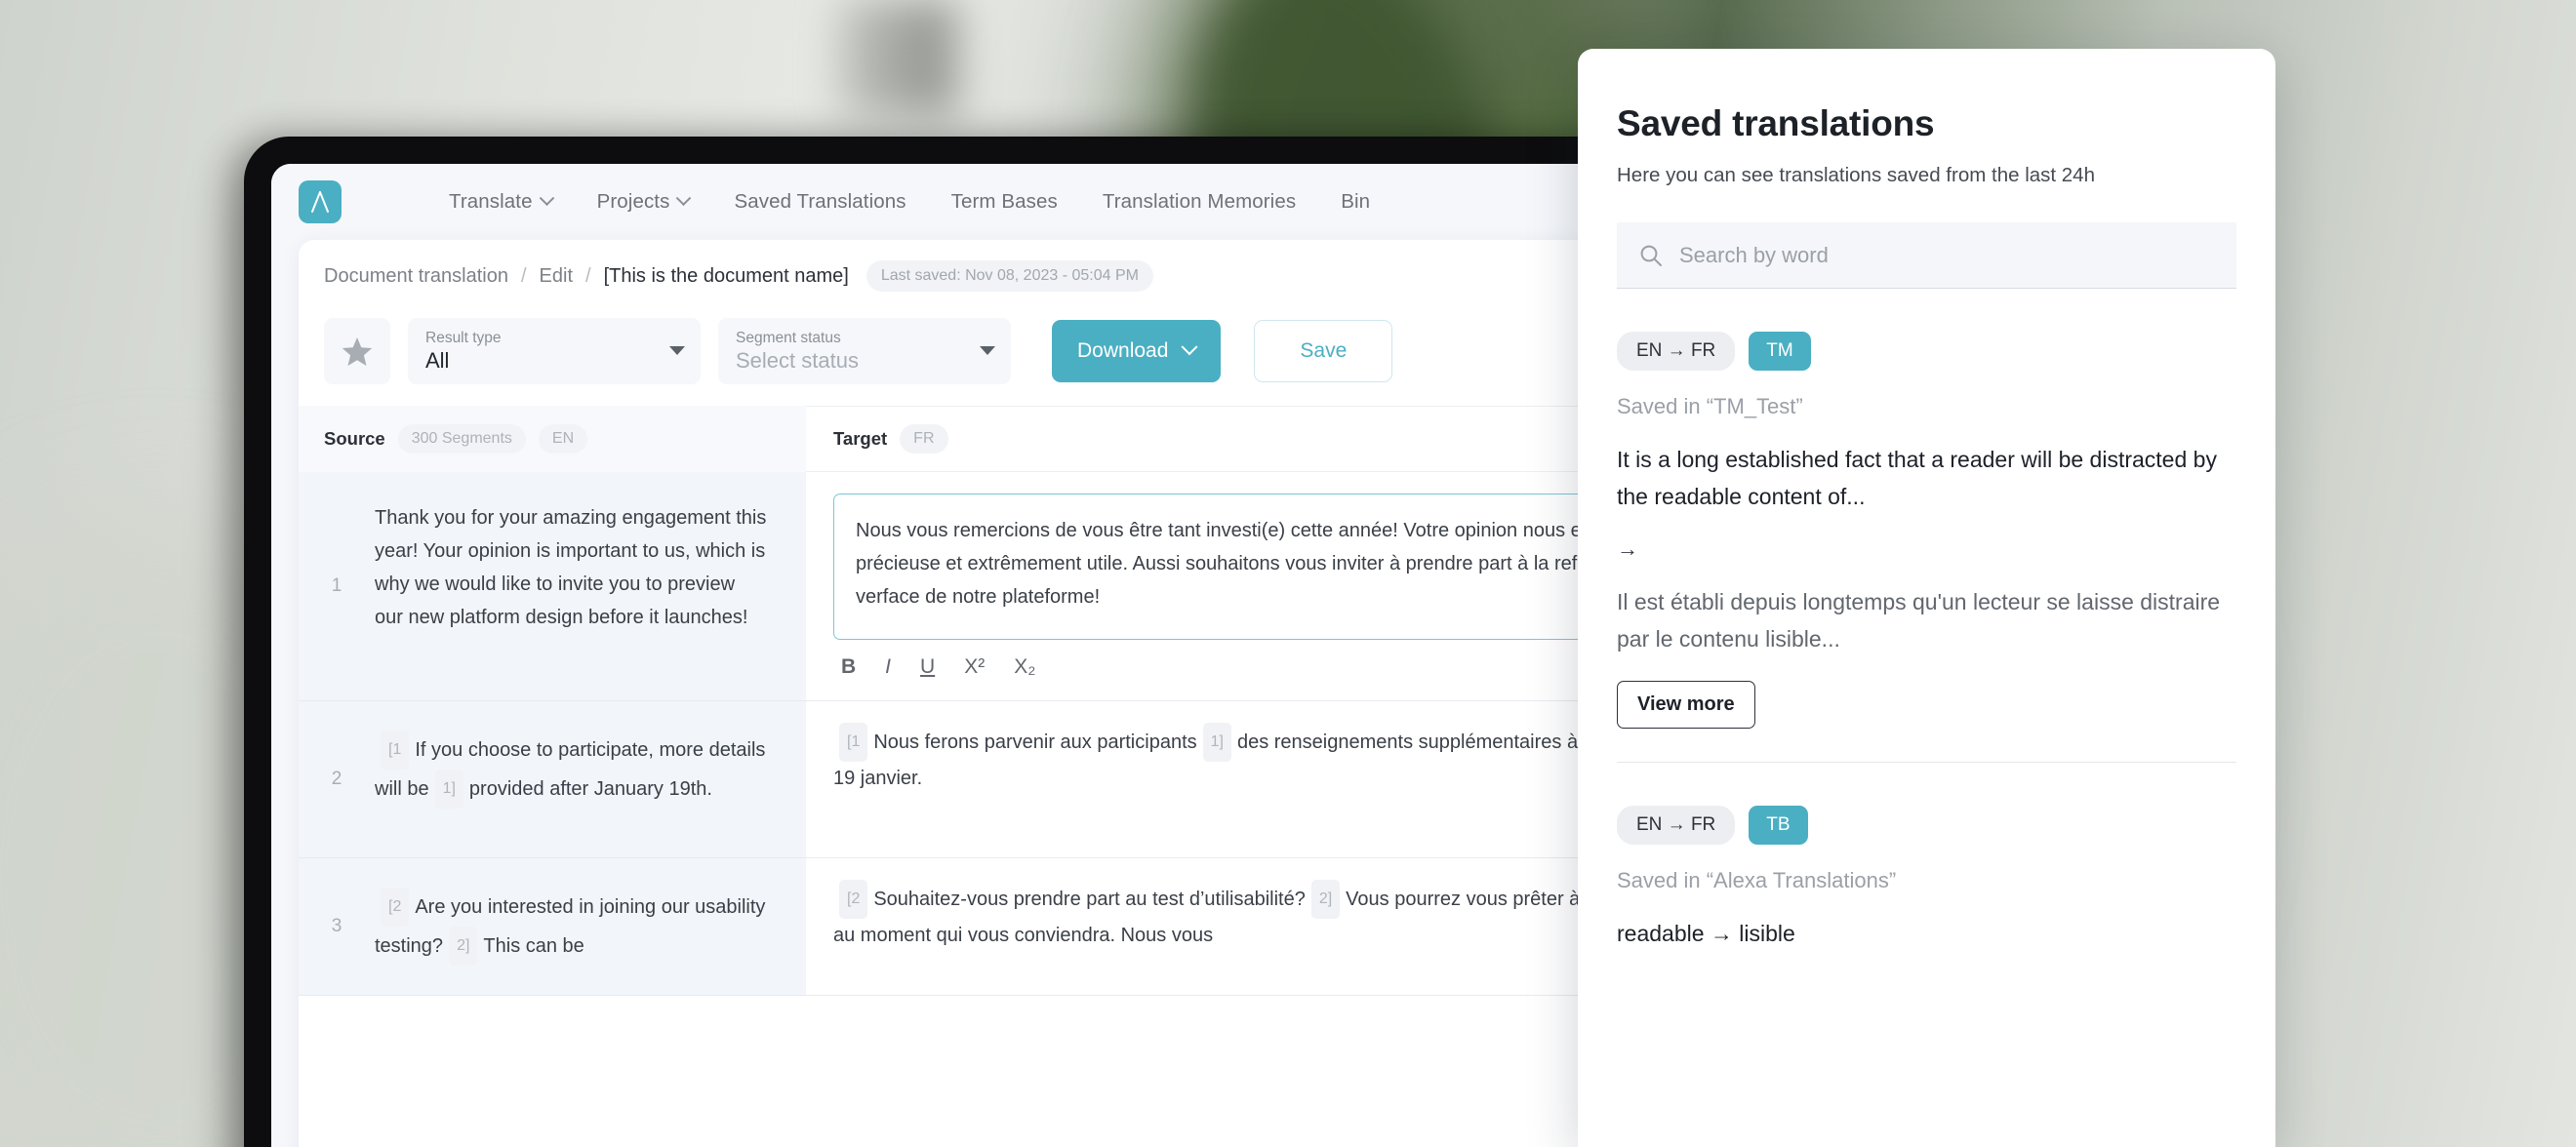 The height and width of the screenshot is (1147, 2576). I want to click on saved-in-label: Saved in “Alexa Translations”, so click(1757, 880).